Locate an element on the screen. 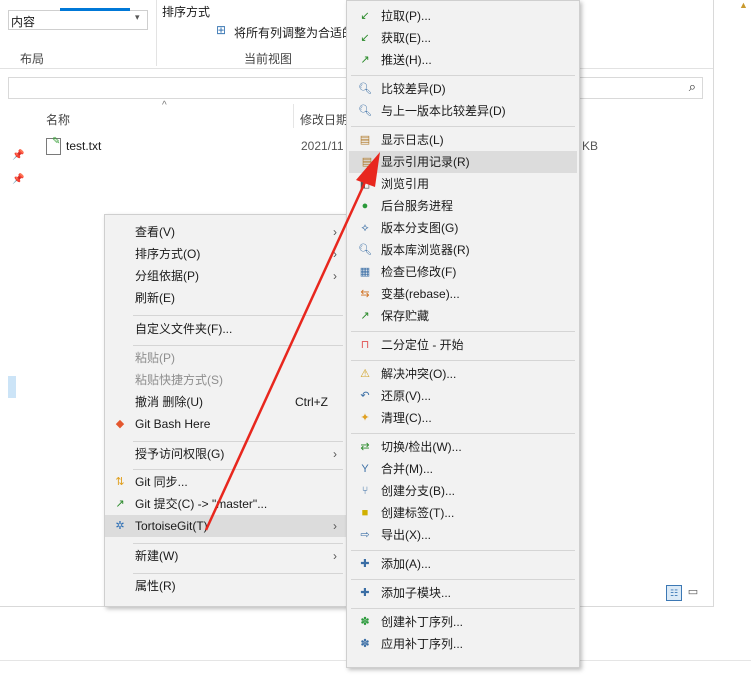  annotation-arrow is located at coordinates (292, 341).